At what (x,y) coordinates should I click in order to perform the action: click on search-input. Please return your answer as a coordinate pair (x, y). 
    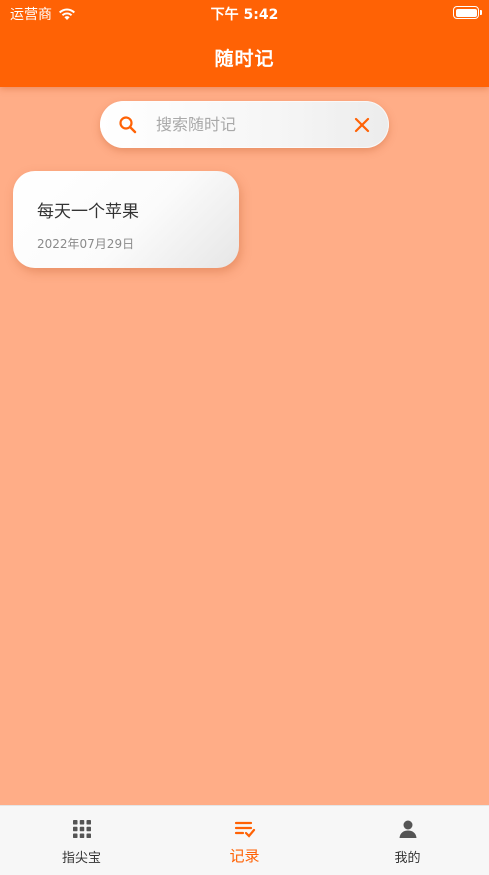
    Looking at the image, I should click on (246, 124).